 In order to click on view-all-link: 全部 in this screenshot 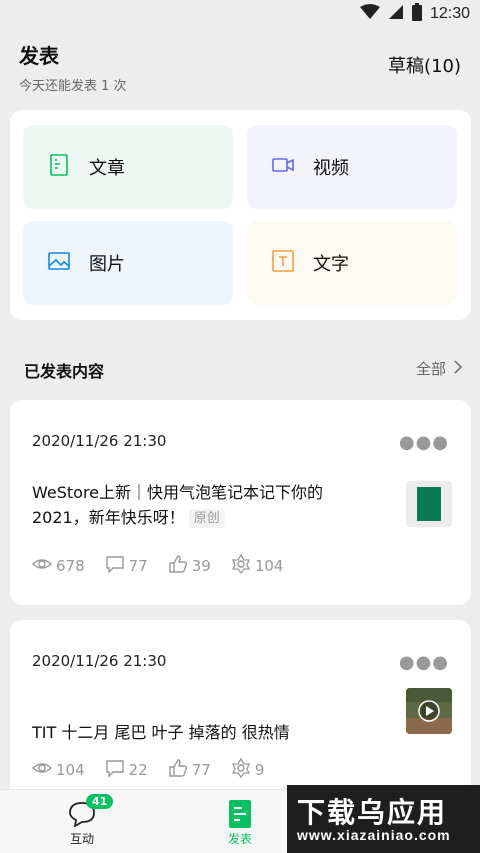, I will do `click(439, 368)`.